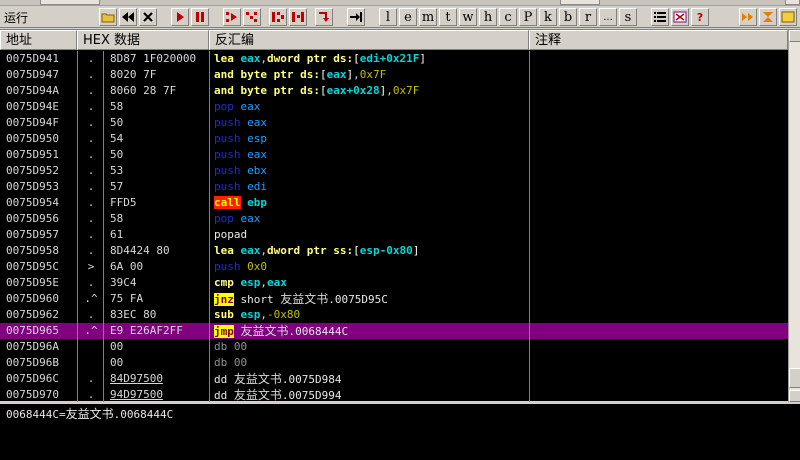 The image size is (800, 460). What do you see at coordinates (394, 267) in the screenshot?
I see `table-row: 0075D95C >6A 00 push 0x0` at bounding box center [394, 267].